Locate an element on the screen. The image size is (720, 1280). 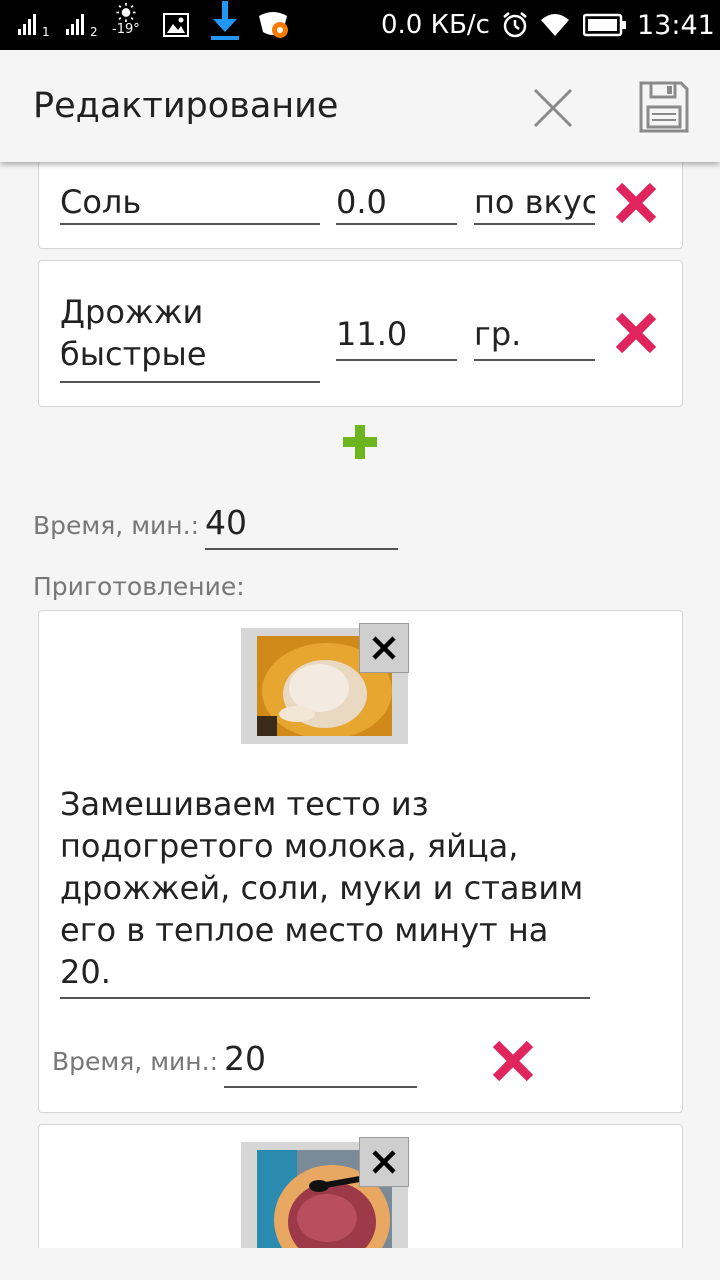
step-text-line: подогретого молока, яйца, is located at coordinates (289, 846).